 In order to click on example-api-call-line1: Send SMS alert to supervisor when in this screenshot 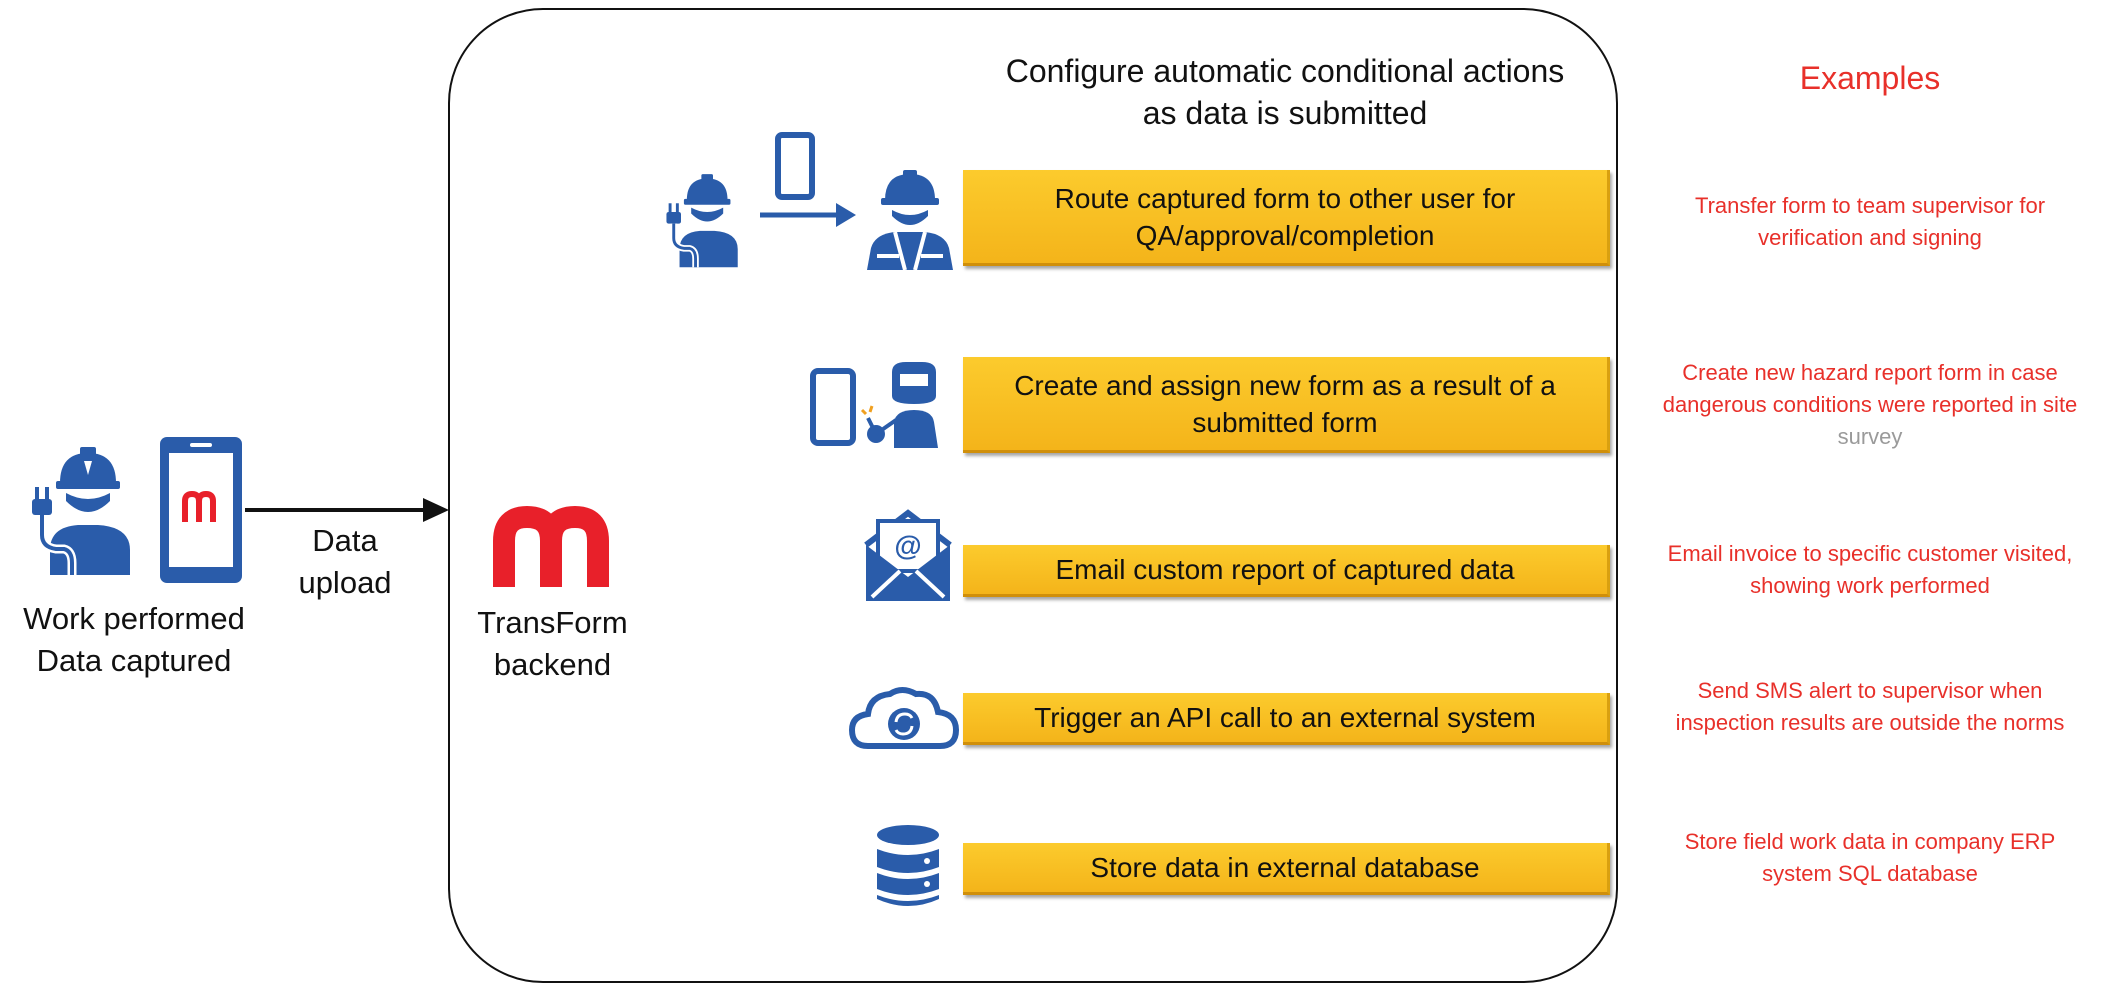, I will do `click(1870, 690)`.